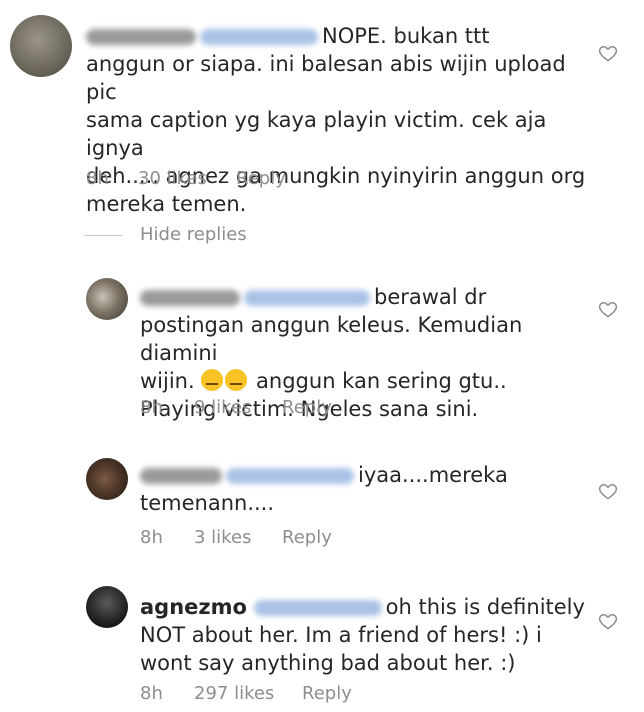  What do you see at coordinates (433, 475) in the screenshot?
I see `comment-text-line: iyaa....mereka` at bounding box center [433, 475].